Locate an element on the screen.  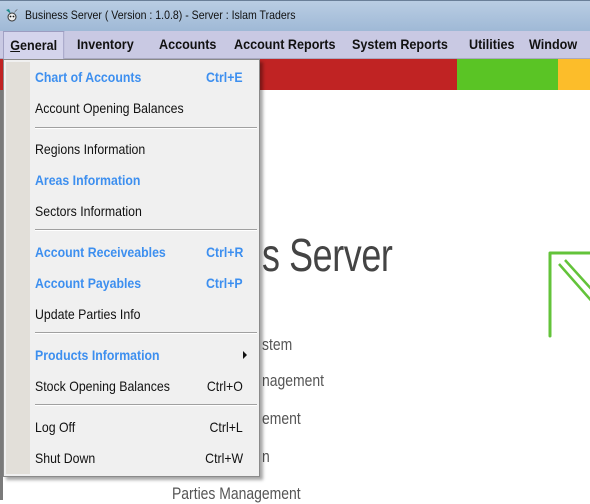
menu-item-label: Regions Information is located at coordinates (90, 149).